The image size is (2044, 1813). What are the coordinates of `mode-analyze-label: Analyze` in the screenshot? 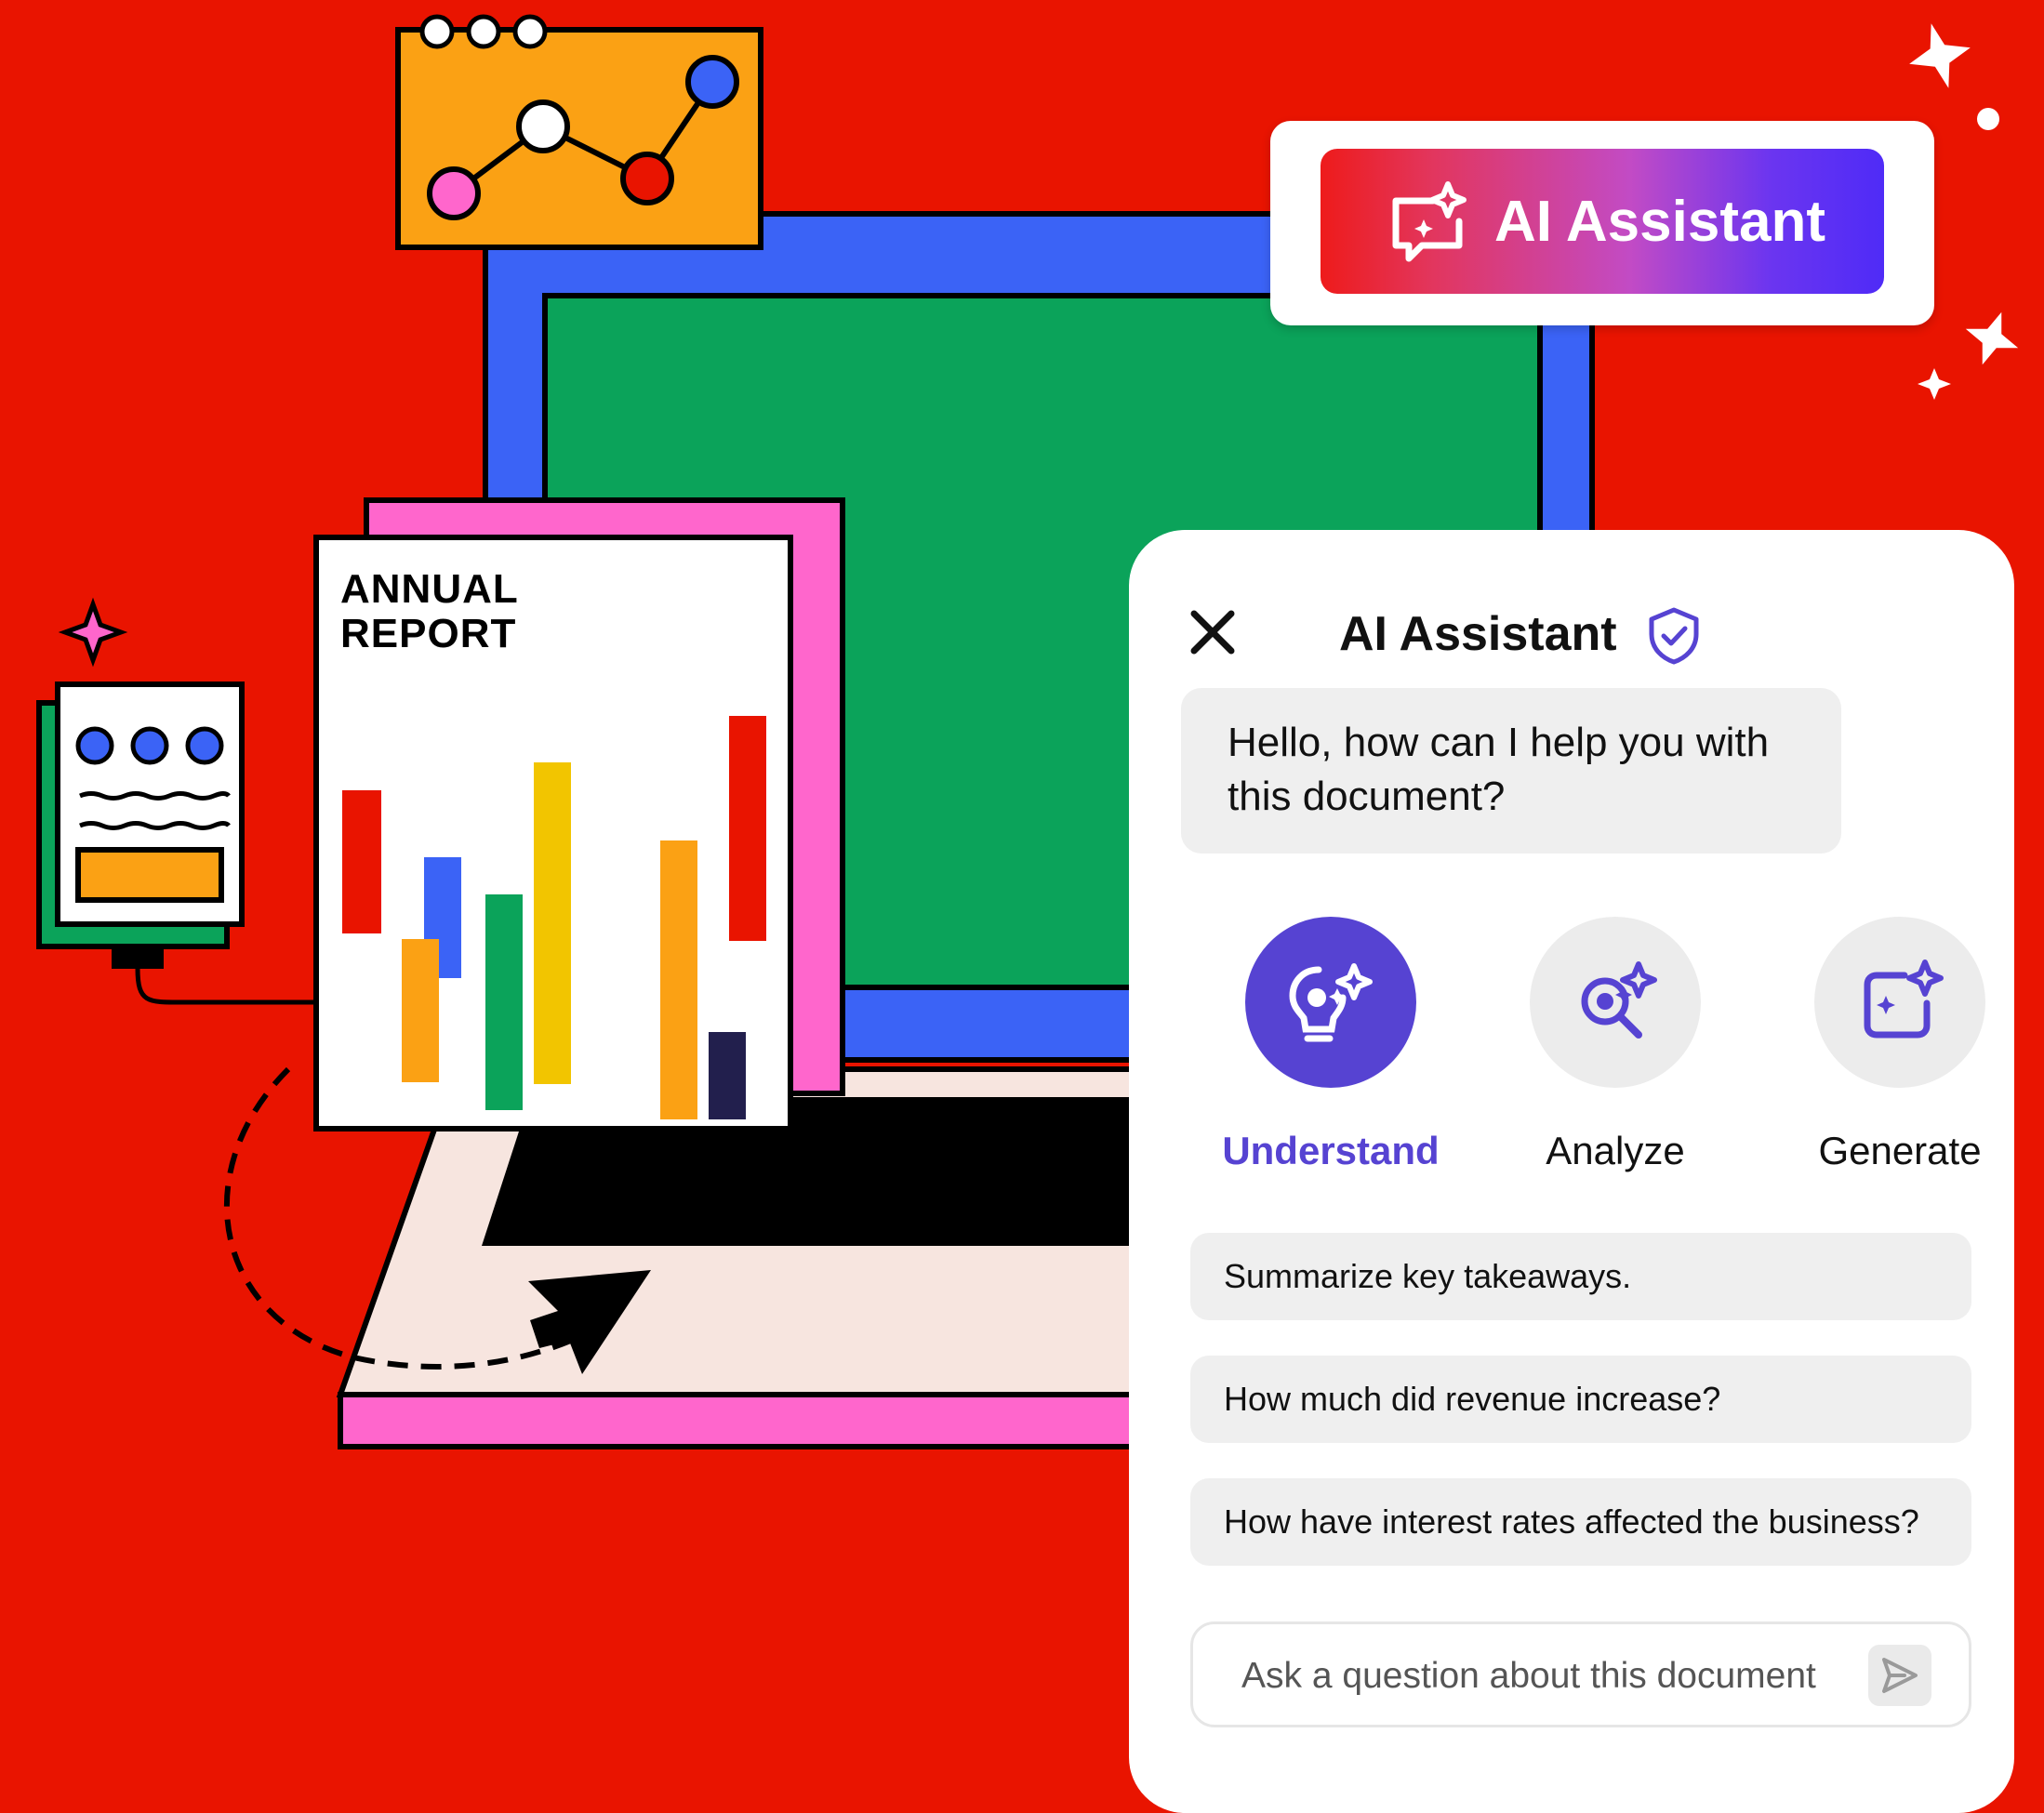 It's located at (1615, 1150).